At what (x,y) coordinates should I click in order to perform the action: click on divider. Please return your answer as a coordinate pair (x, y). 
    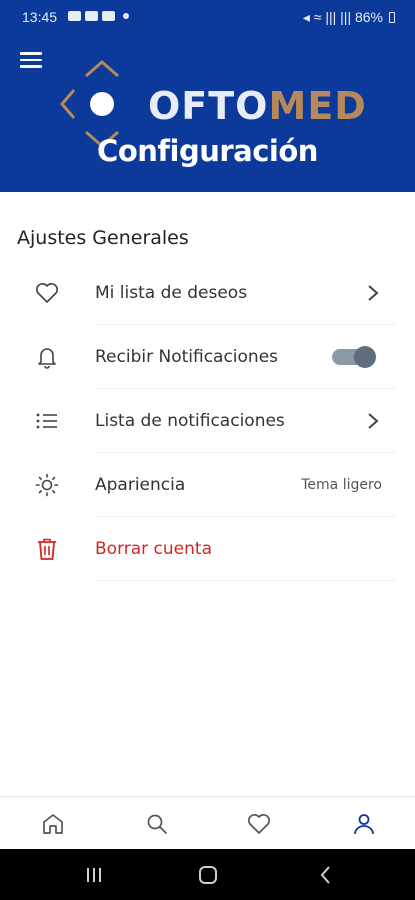
    Looking at the image, I should click on (245, 580).